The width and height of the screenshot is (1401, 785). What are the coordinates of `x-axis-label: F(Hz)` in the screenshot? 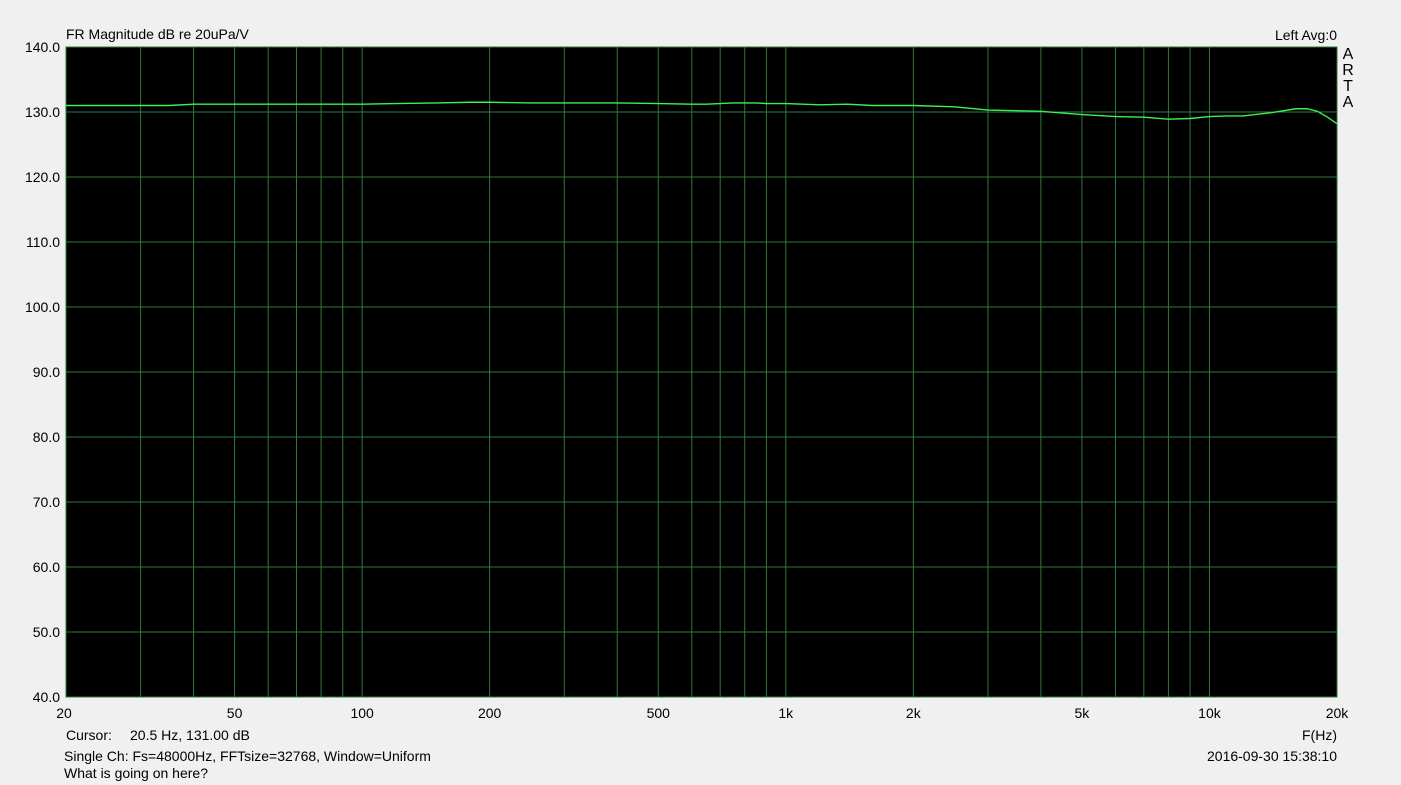 It's located at (1319, 735).